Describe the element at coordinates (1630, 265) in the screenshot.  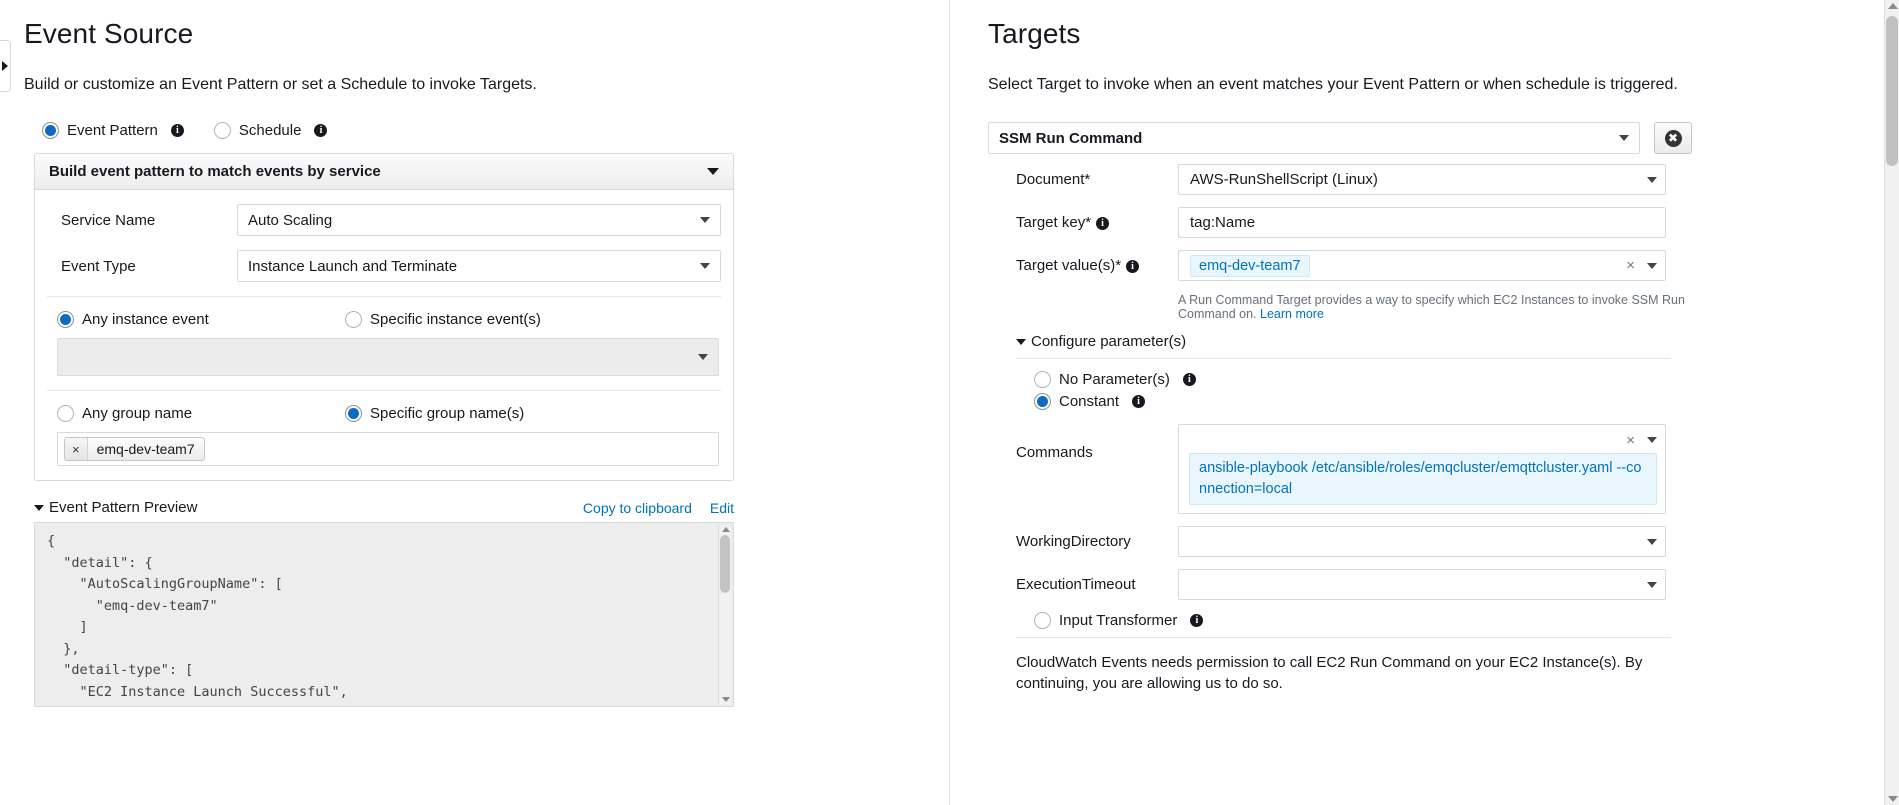
I see `clear-target-values-icon: ×` at that location.